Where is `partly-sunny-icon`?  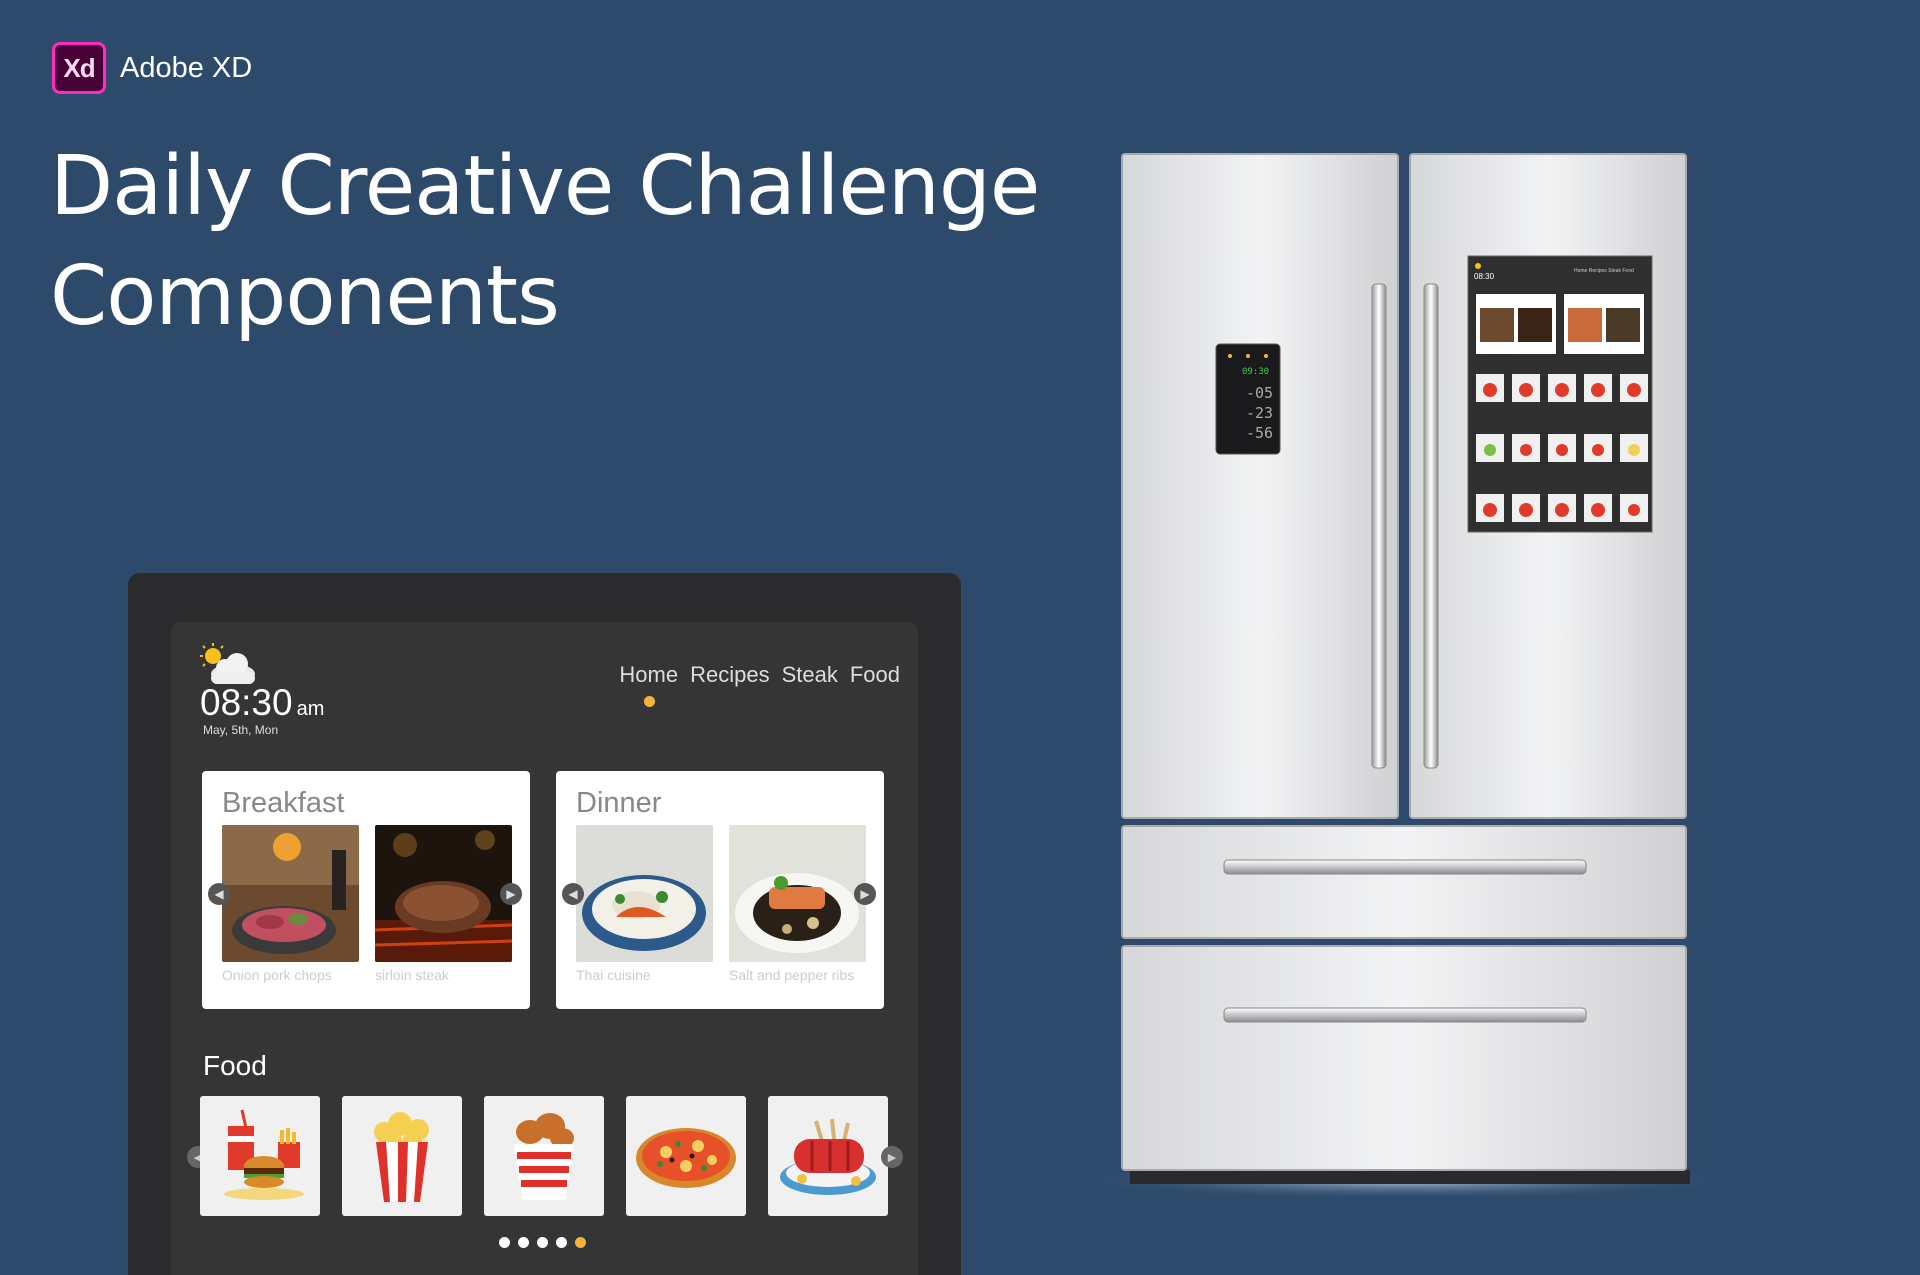
partly-sunny-icon is located at coordinates (227, 663).